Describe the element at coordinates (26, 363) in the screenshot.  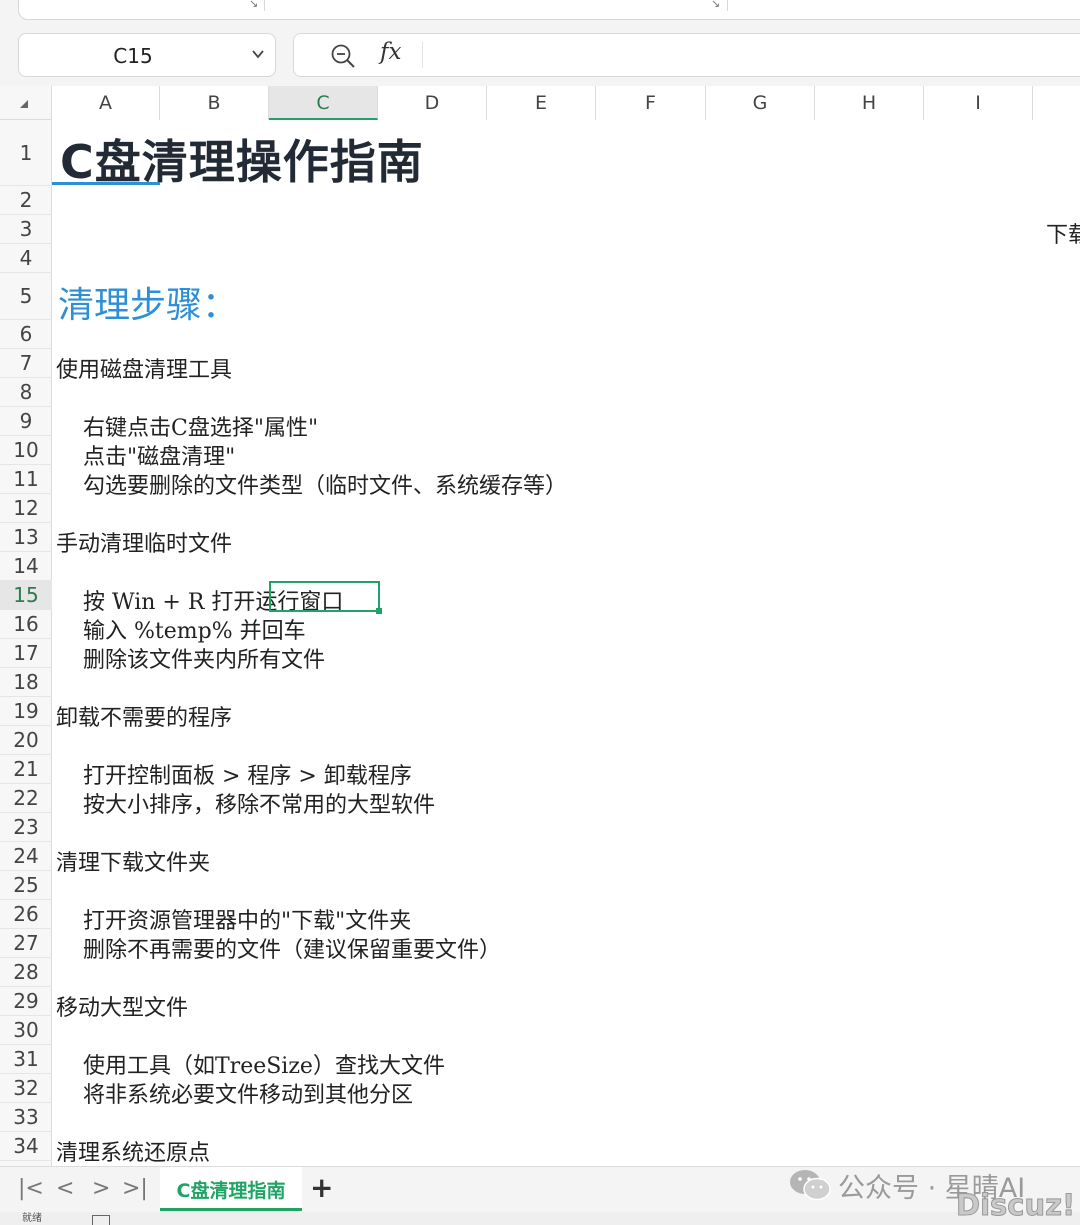
I see `row-header-7: 7` at that location.